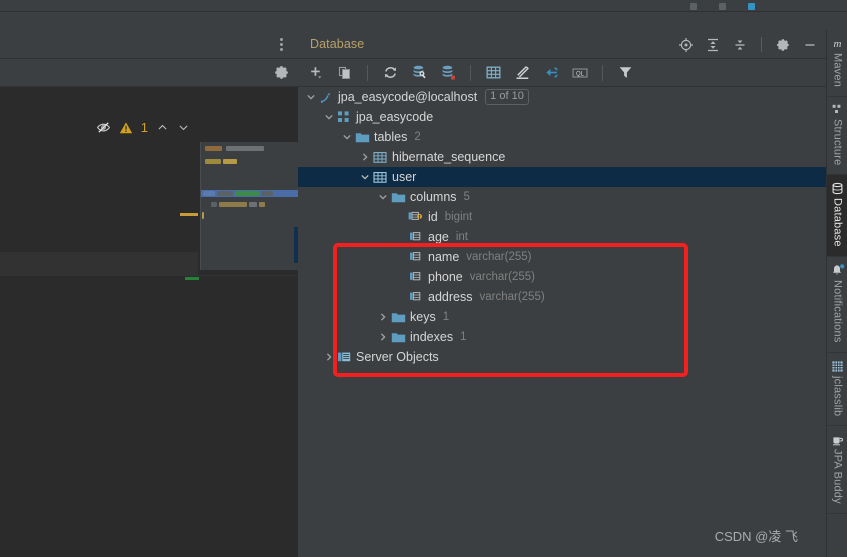 Image resolution: width=847 pixels, height=557 pixels. What do you see at coordinates (562, 117) in the screenshot?
I see `tree-node-schema: jpa_easycode` at bounding box center [562, 117].